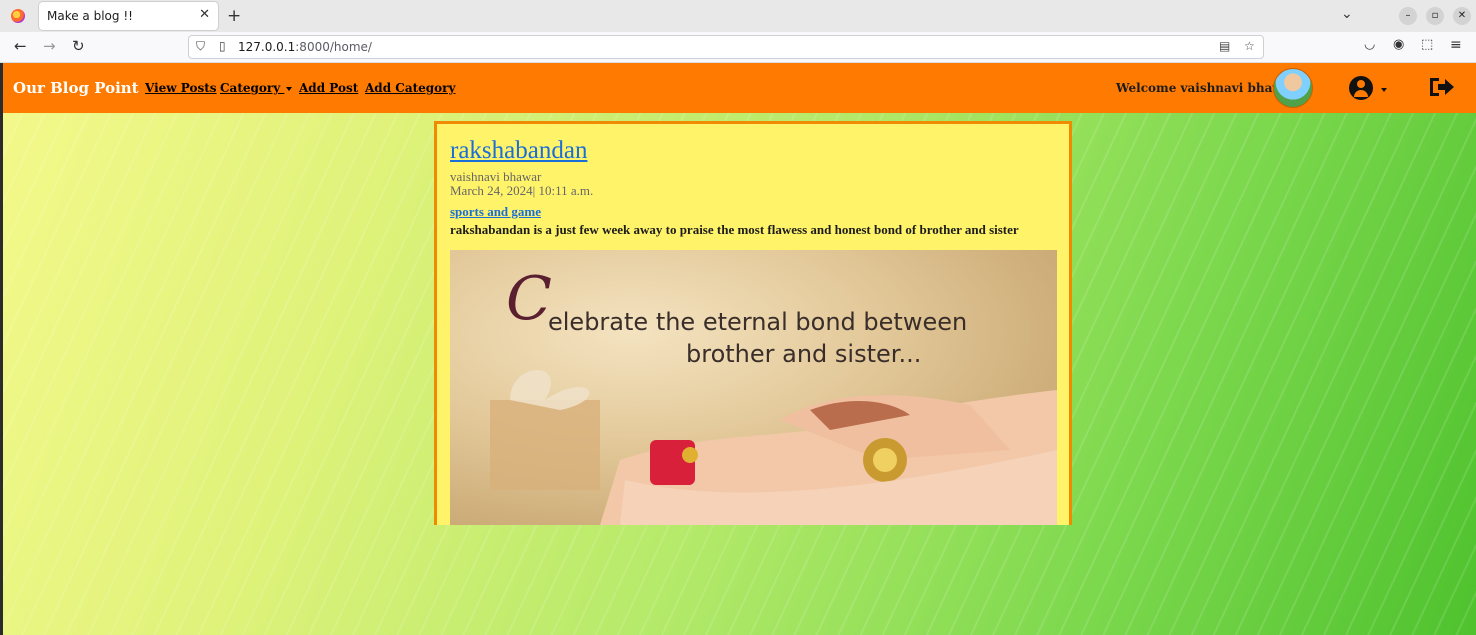 Image resolution: width=1476 pixels, height=635 pixels. What do you see at coordinates (1361, 88) in the screenshot?
I see `user-circle-icon` at bounding box center [1361, 88].